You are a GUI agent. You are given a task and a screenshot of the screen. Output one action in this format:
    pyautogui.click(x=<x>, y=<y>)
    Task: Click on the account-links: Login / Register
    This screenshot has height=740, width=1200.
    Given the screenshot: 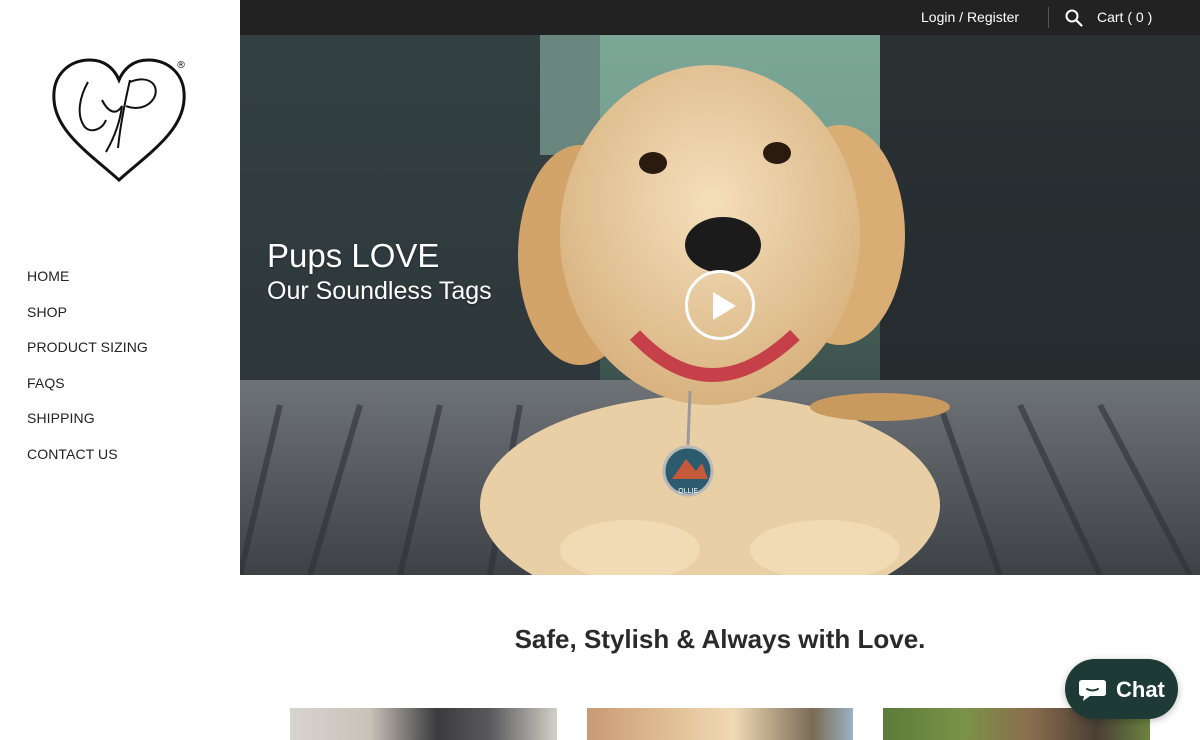 What is the action you would take?
    pyautogui.click(x=970, y=17)
    